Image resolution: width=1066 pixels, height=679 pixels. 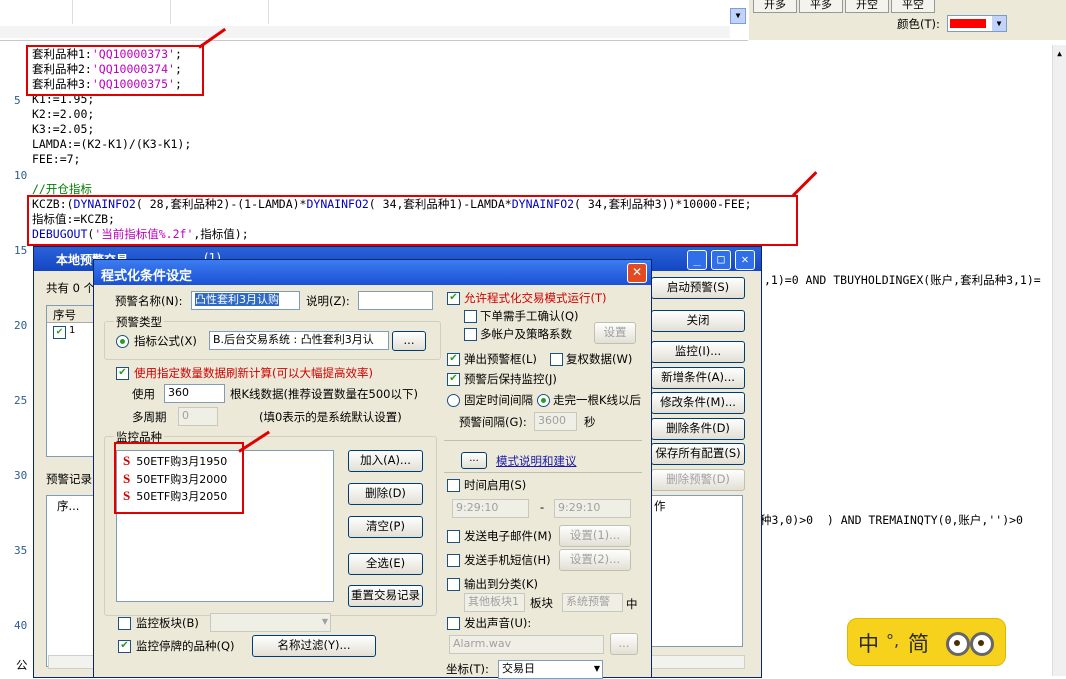 I want to click on send-email-checkbox, so click(x=453, y=536).